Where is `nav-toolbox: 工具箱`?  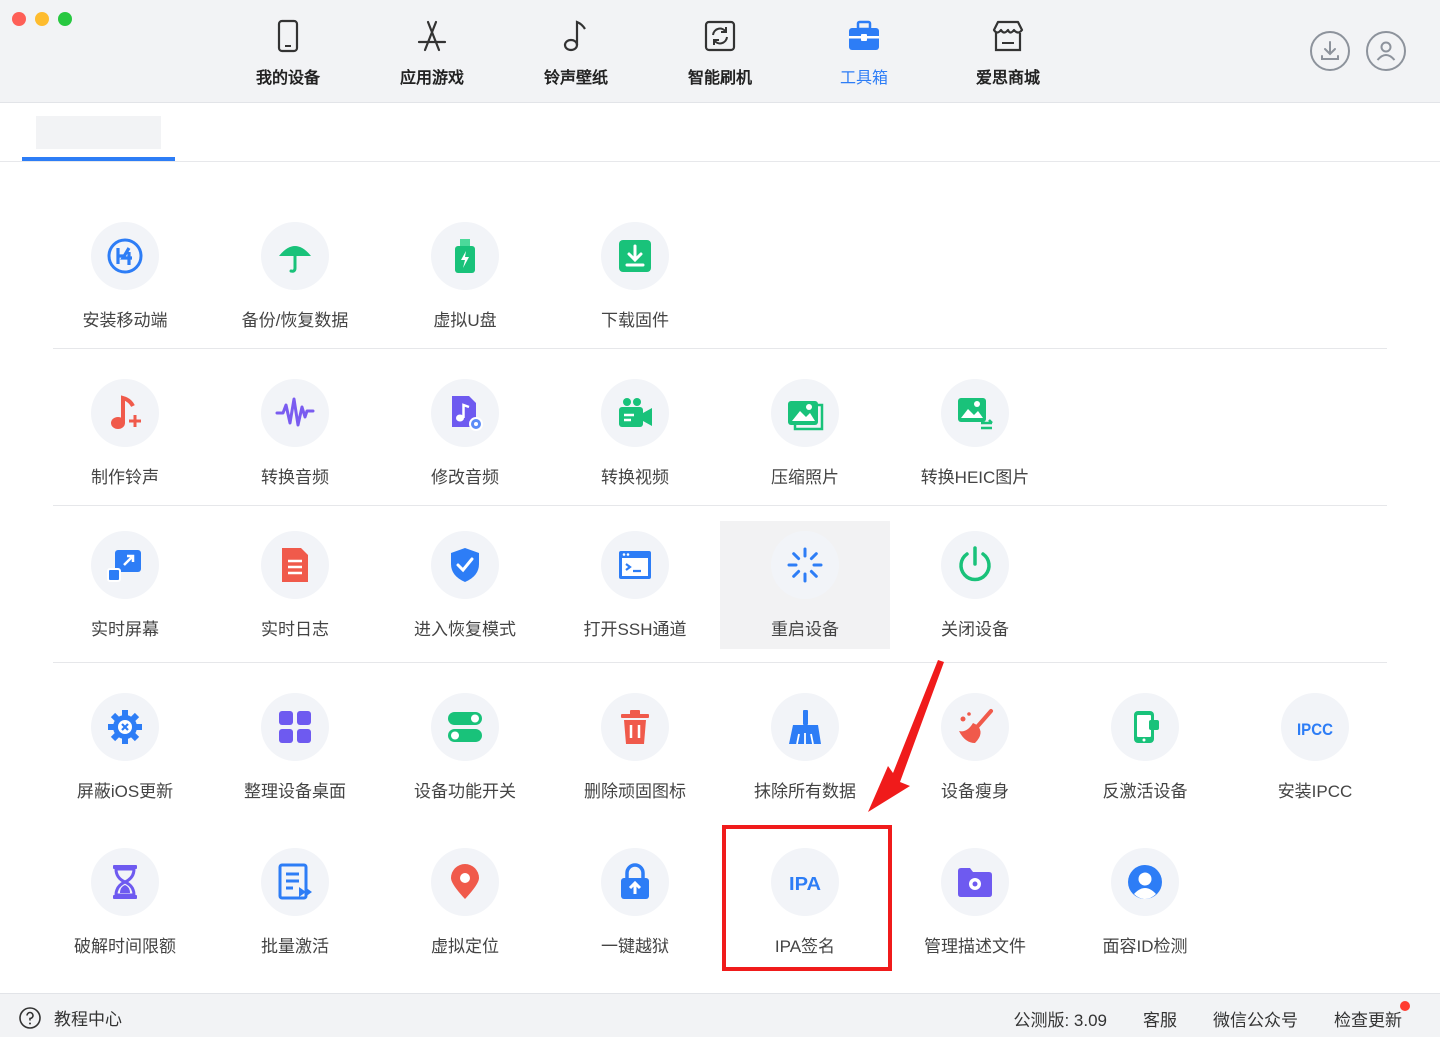 nav-toolbox: 工具箱 is located at coordinates (864, 51).